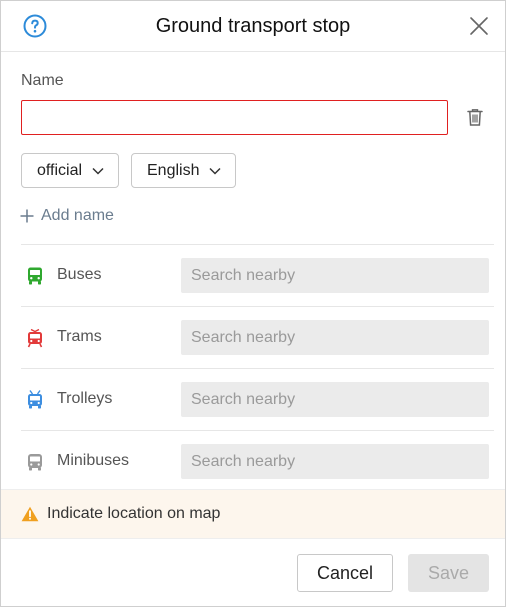  I want to click on transport-row-trams: Trams, so click(257, 337).